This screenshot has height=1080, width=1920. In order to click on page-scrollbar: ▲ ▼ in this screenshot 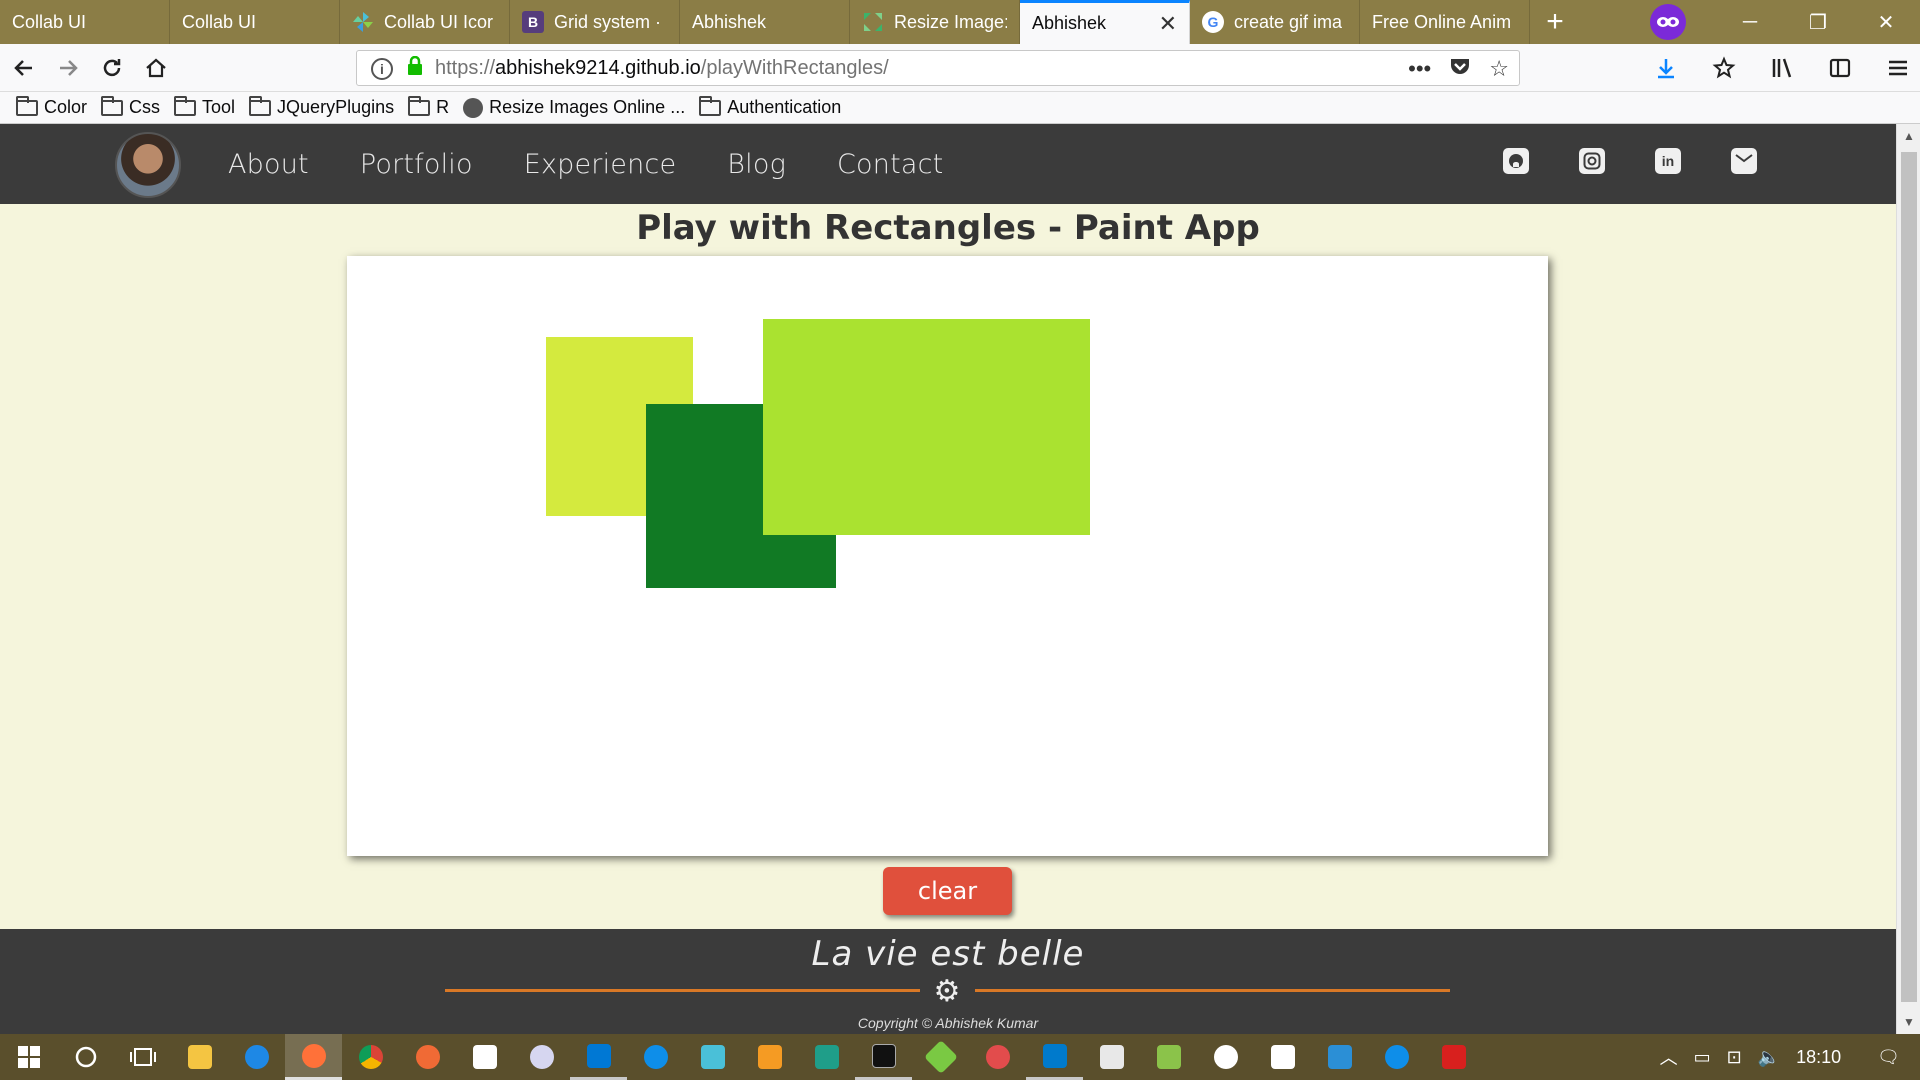, I will do `click(1908, 579)`.